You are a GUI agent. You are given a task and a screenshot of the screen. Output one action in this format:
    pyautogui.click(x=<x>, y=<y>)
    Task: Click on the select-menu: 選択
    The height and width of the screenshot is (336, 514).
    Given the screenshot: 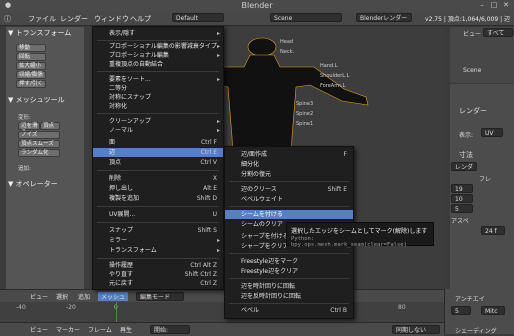 What is the action you would take?
    pyautogui.click(x=62, y=296)
    